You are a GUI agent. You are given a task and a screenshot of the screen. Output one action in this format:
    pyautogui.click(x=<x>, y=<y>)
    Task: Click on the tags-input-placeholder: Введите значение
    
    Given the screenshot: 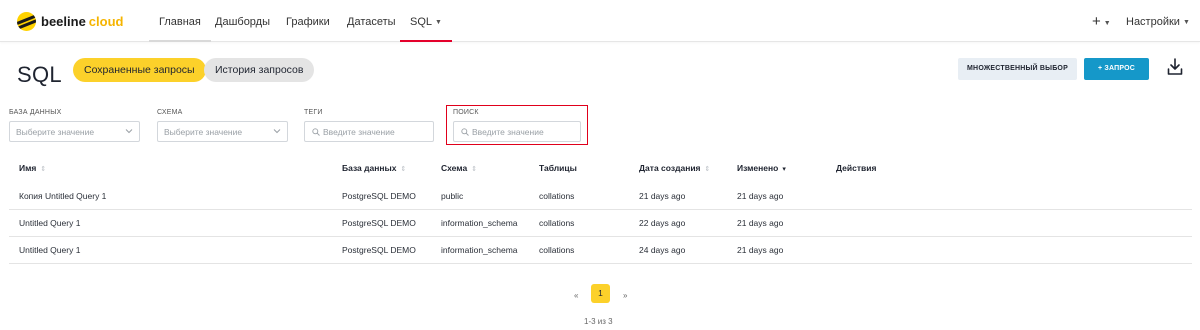 What is the action you would take?
    pyautogui.click(x=359, y=132)
    